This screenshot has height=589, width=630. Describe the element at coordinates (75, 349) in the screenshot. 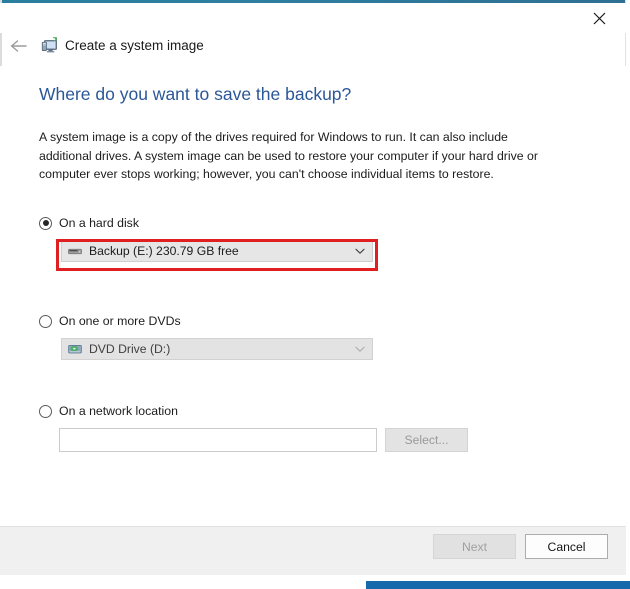

I see `dvd-drive-icon` at that location.